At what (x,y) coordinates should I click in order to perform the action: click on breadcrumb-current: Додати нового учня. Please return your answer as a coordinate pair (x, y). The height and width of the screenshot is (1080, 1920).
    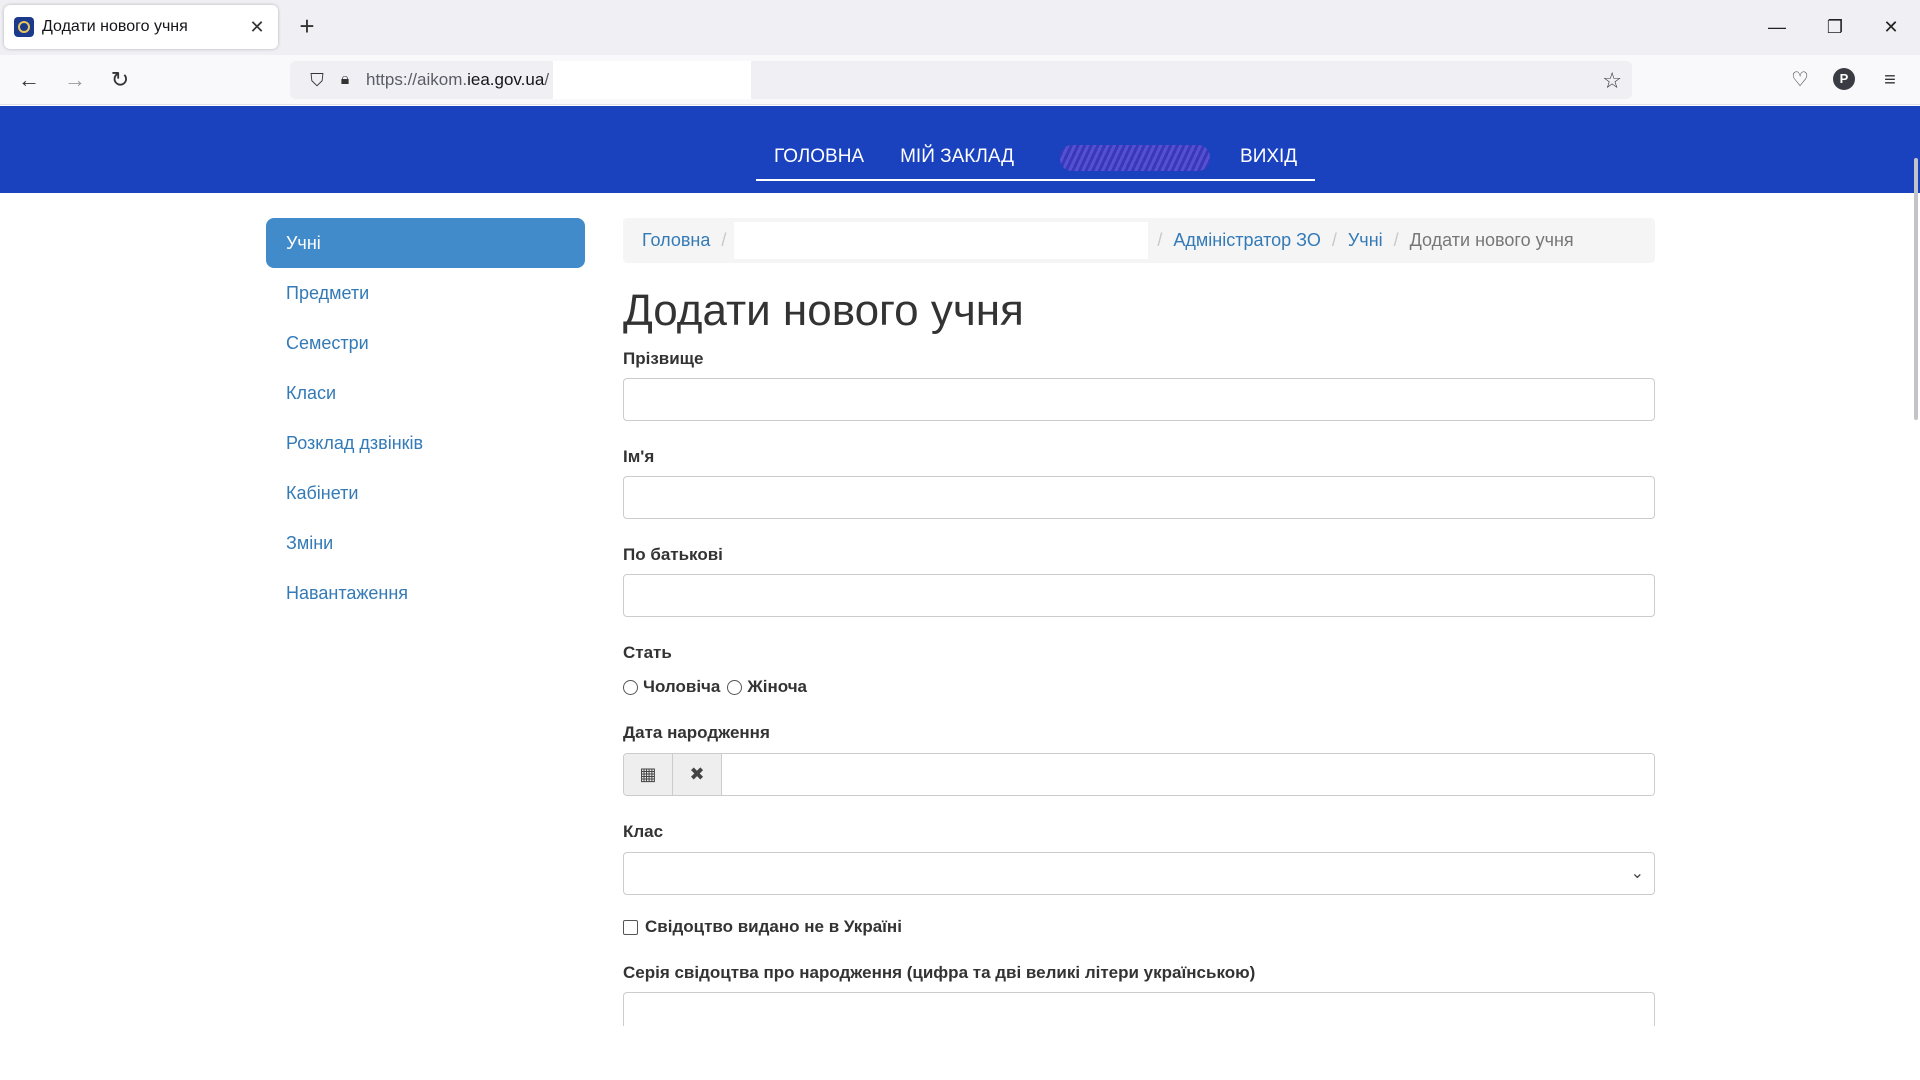
    Looking at the image, I should click on (1491, 240).